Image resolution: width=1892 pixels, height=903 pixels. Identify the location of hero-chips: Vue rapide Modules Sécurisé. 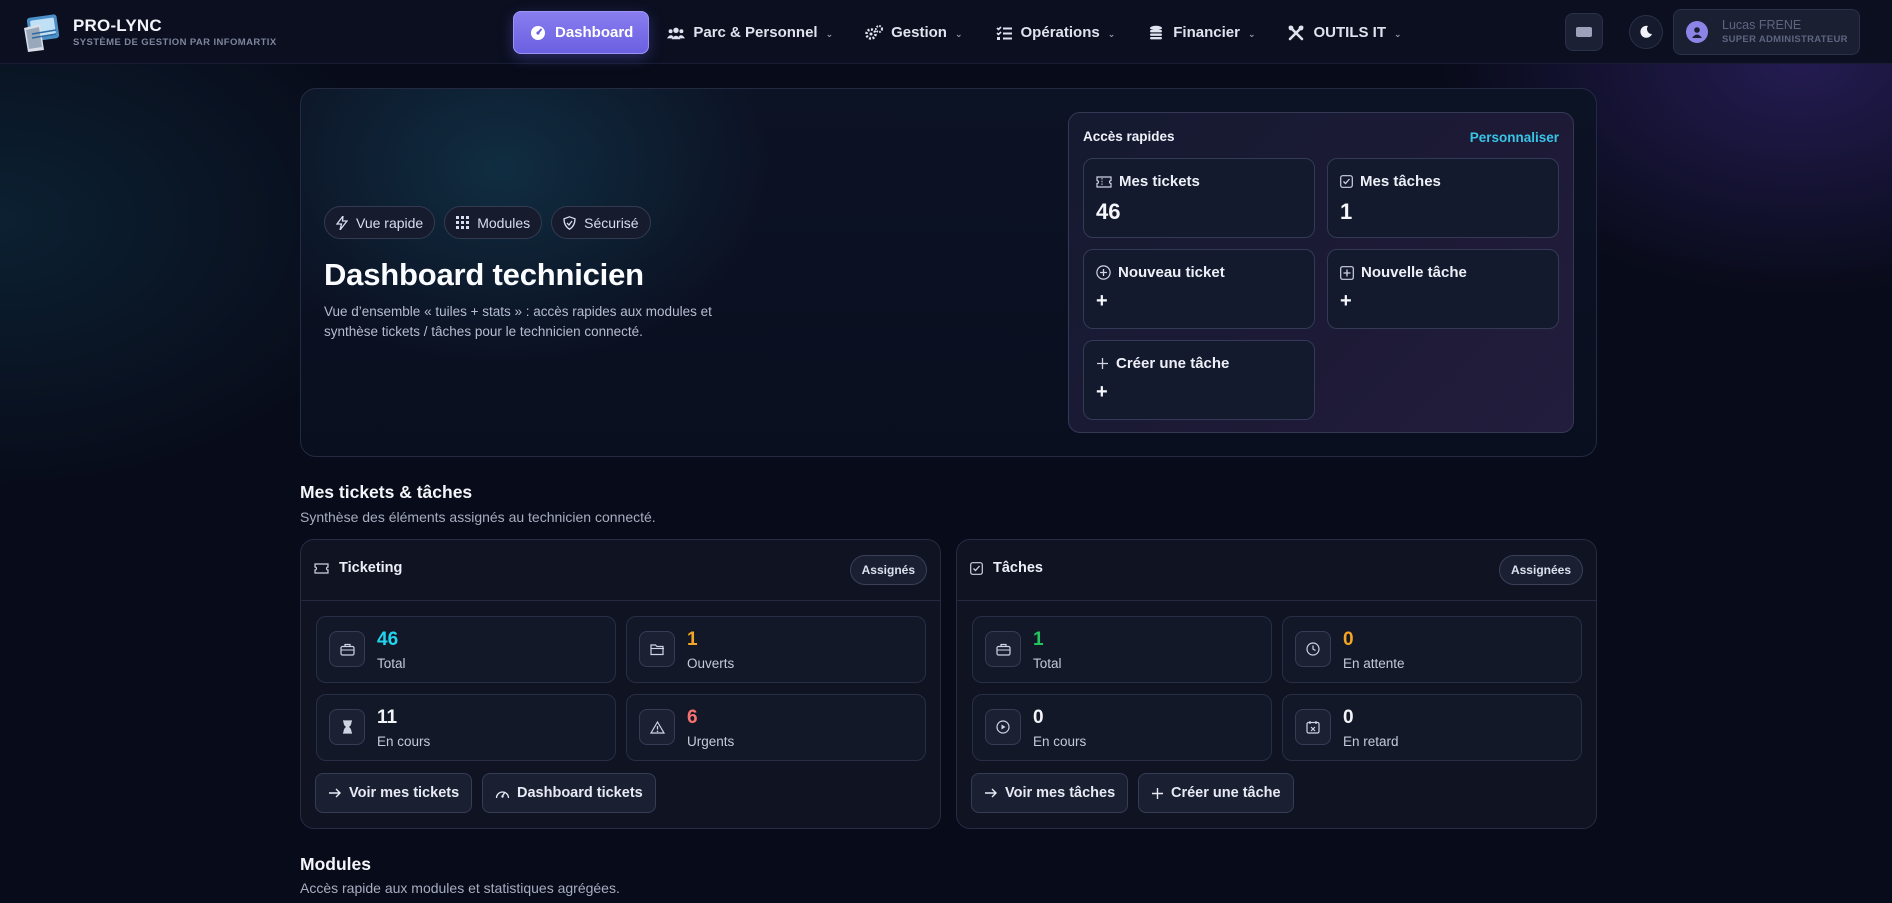
(492, 222).